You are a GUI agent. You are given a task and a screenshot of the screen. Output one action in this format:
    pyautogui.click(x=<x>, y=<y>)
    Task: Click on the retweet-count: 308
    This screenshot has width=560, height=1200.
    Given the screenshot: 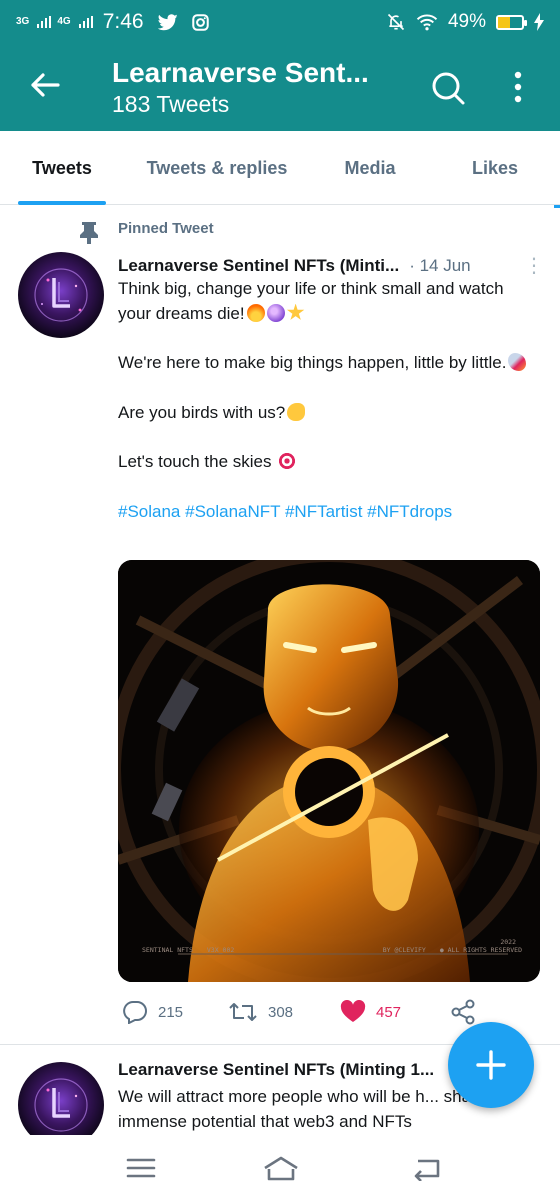 What is the action you would take?
    pyautogui.click(x=281, y=1012)
    